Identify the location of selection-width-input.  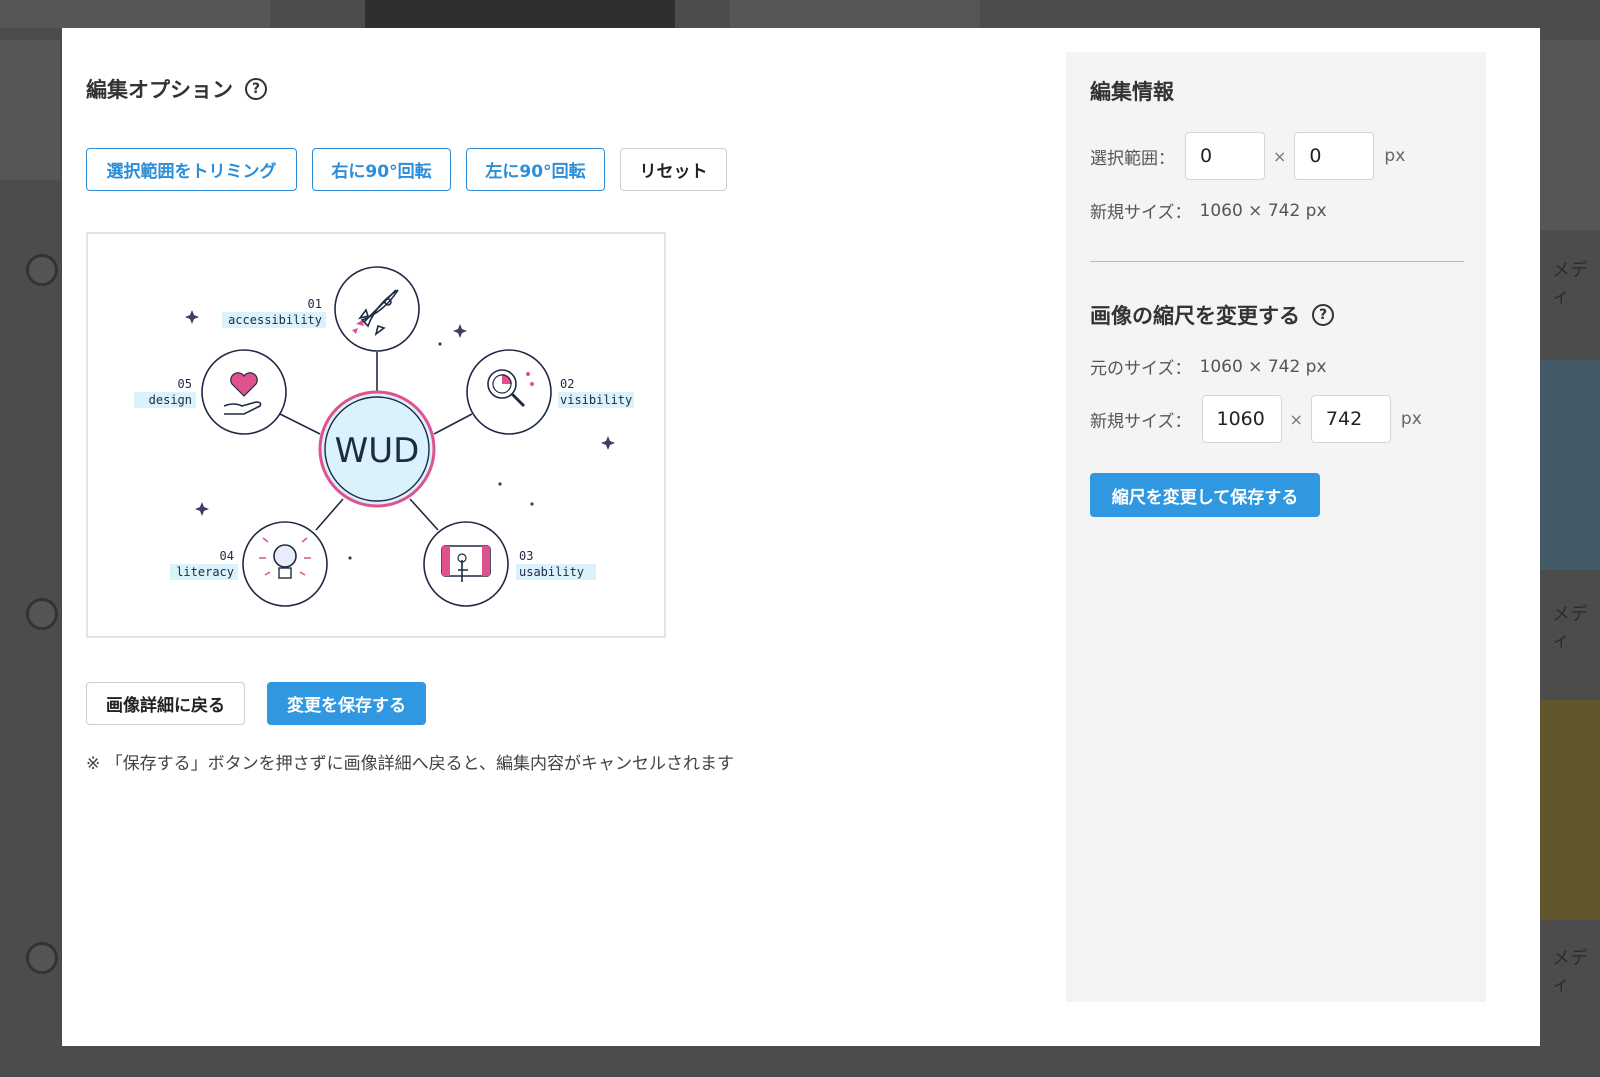
(1225, 156).